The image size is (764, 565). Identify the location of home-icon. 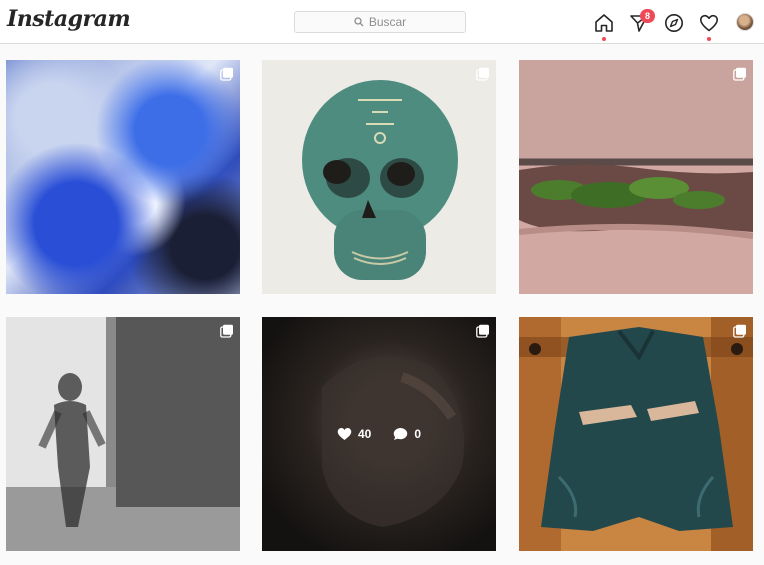
(604, 23).